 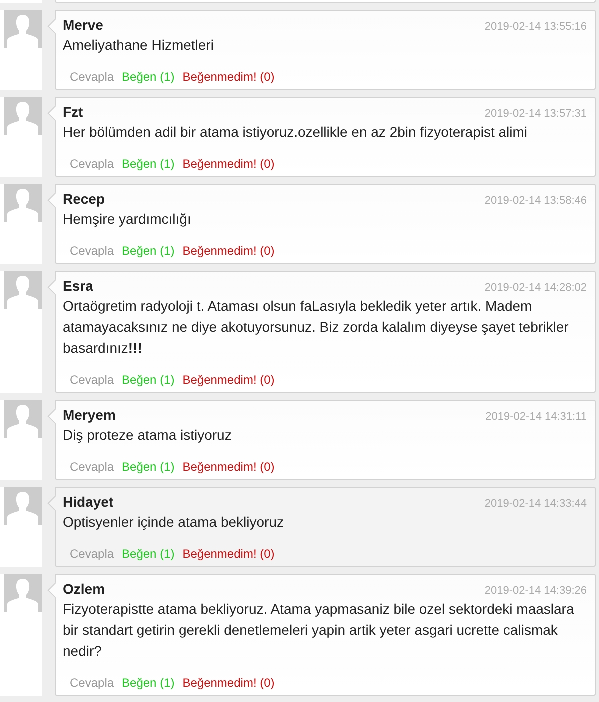 What do you see at coordinates (535, 201) in the screenshot?
I see `comment-time: 2019-02-14 13:58:46` at bounding box center [535, 201].